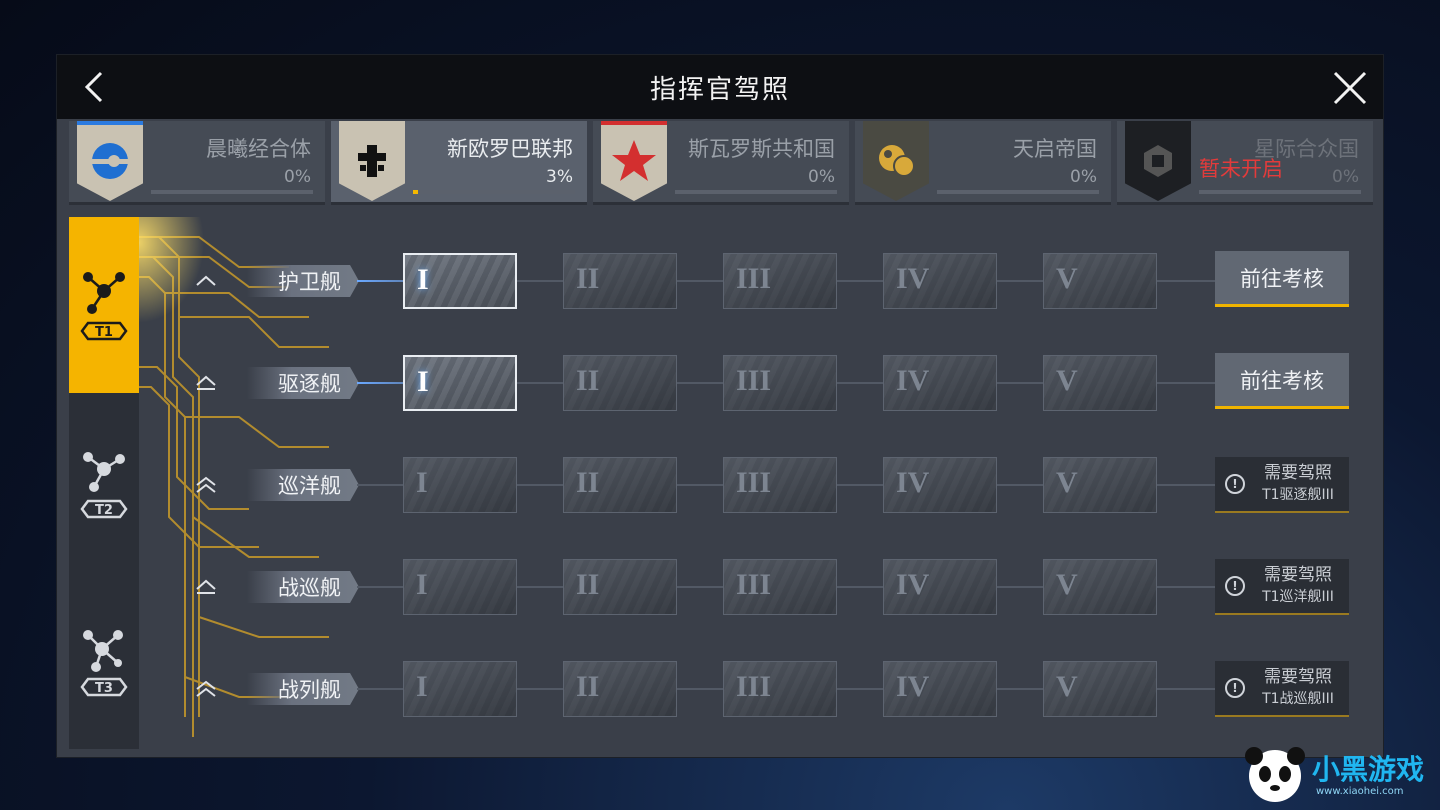 Image resolution: width=1440 pixels, height=810 pixels. What do you see at coordinates (983, 163) in the screenshot?
I see `faction-tab-apocalypse: 天启帝国 0%` at bounding box center [983, 163].